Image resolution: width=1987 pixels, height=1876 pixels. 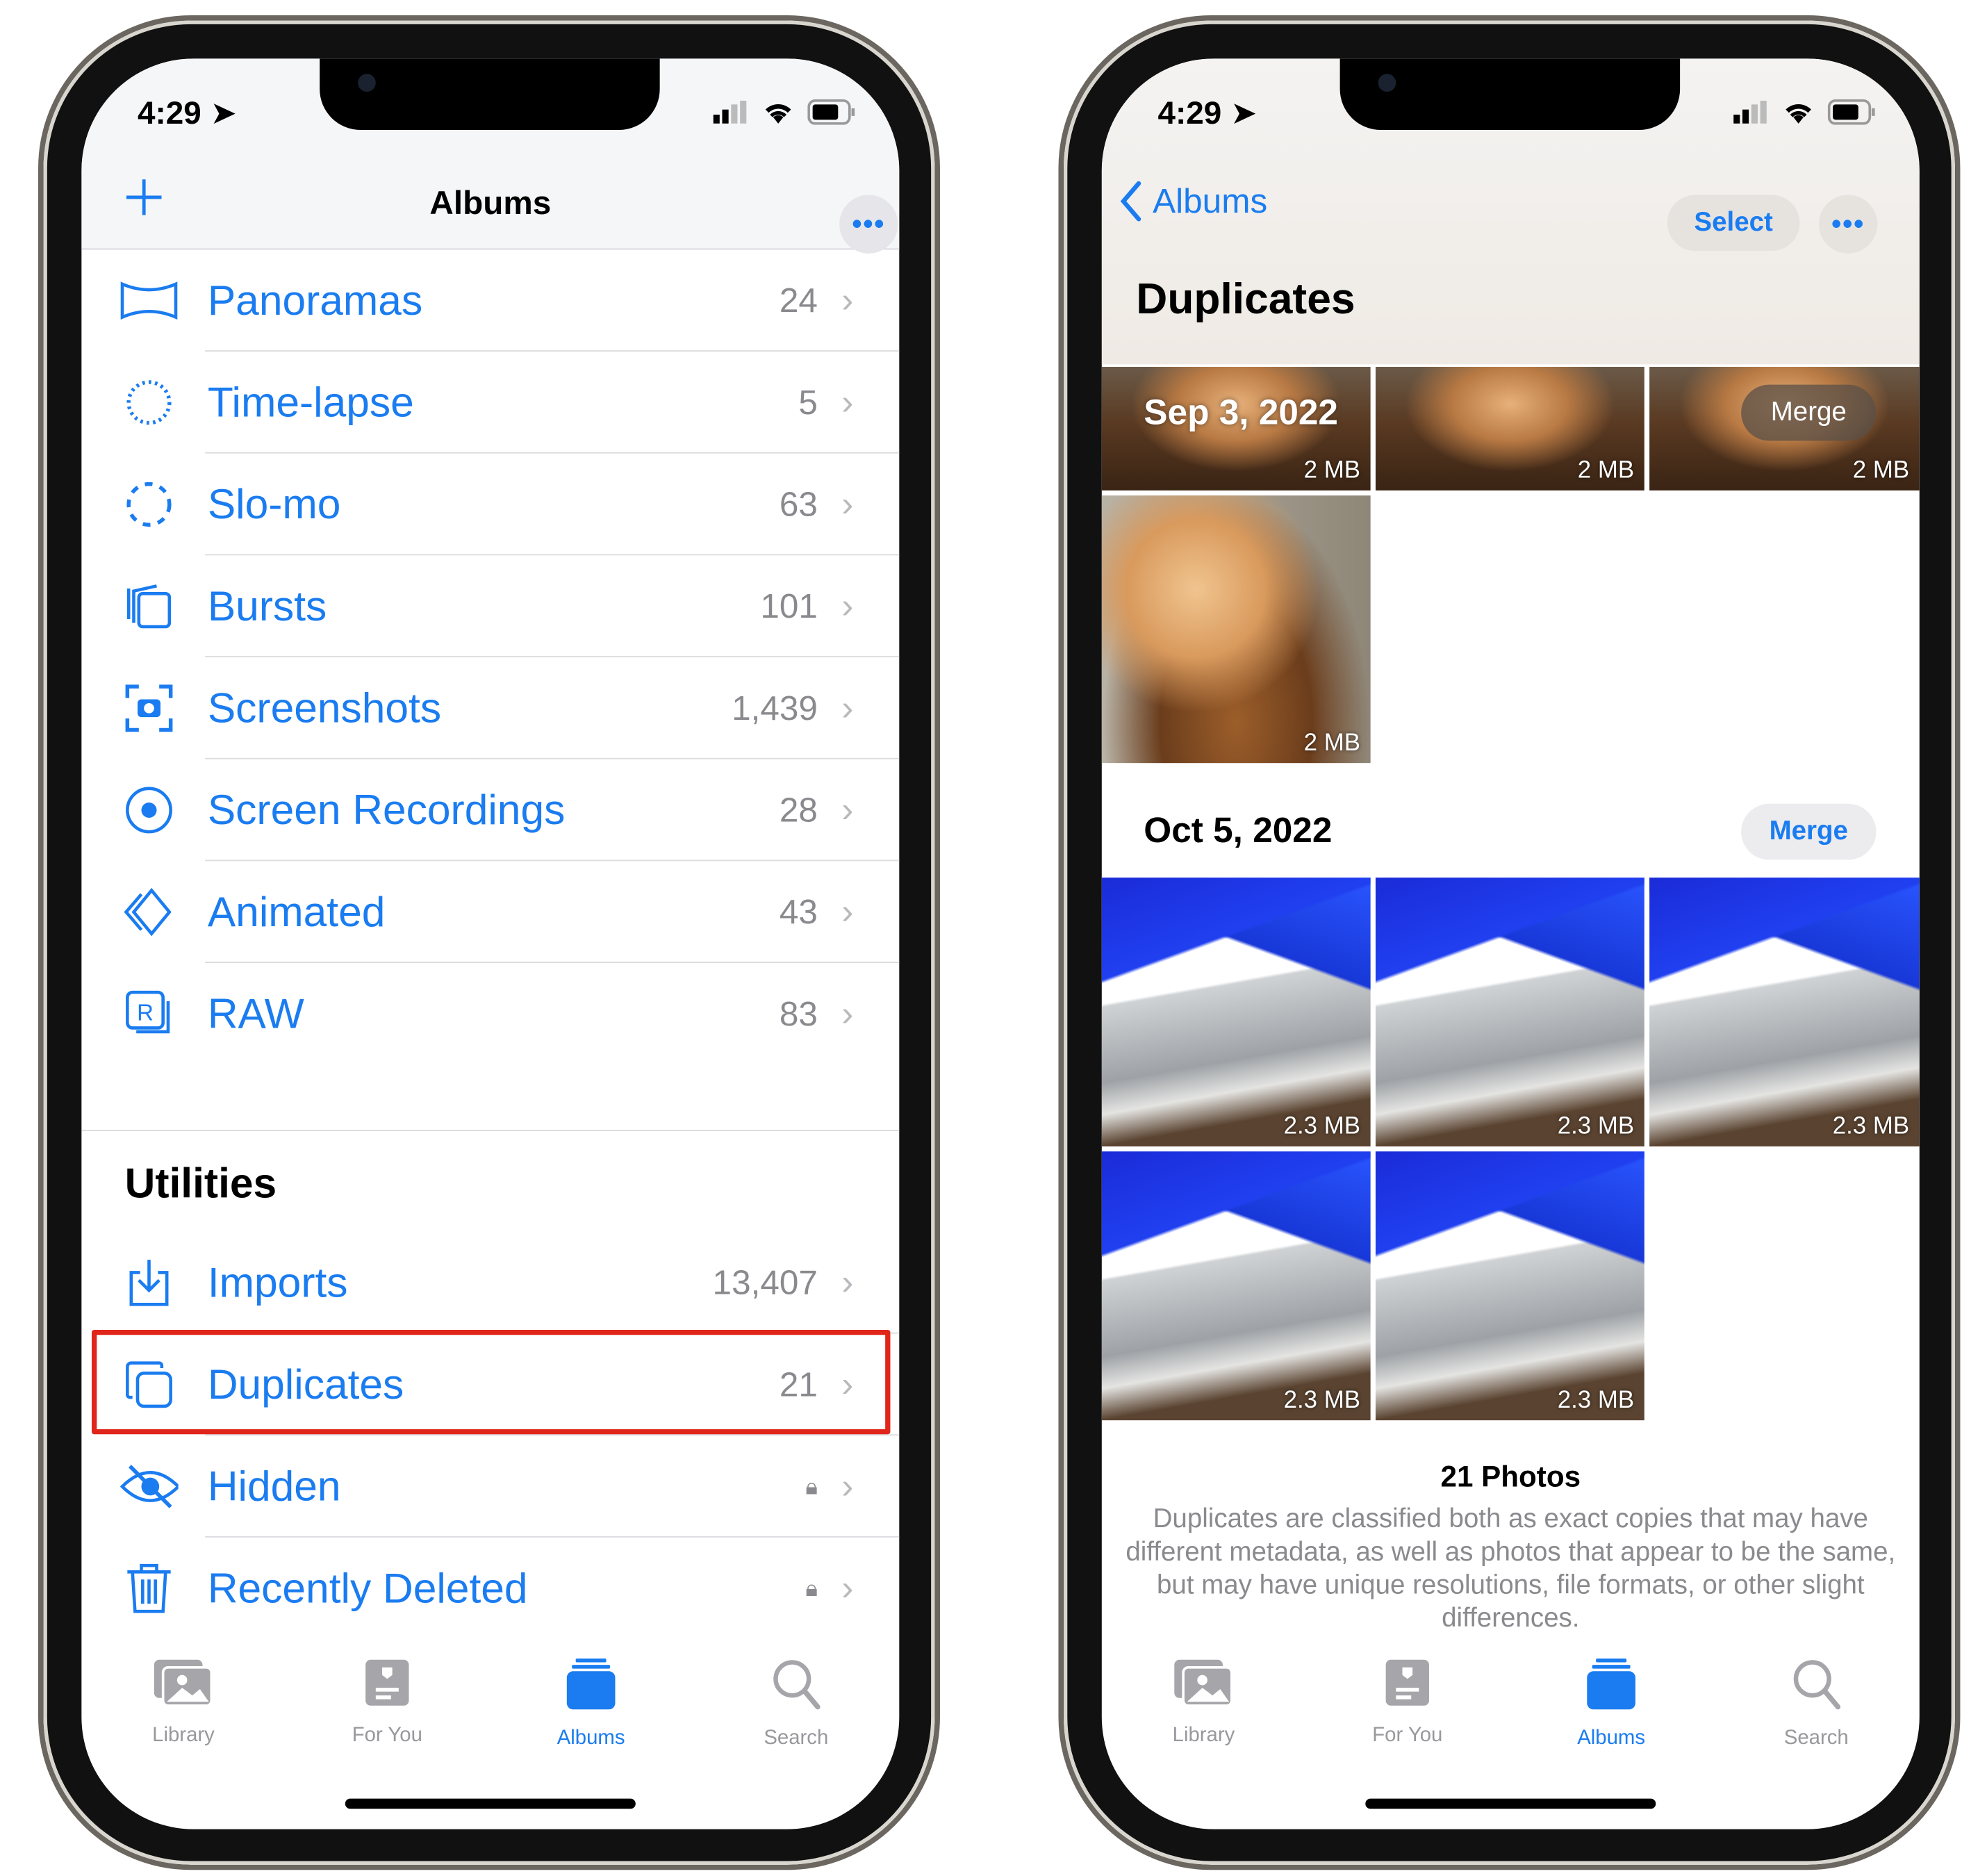 What do you see at coordinates (490, 1014) in the screenshot?
I see `album-row-raw: R RAW 83 ›` at bounding box center [490, 1014].